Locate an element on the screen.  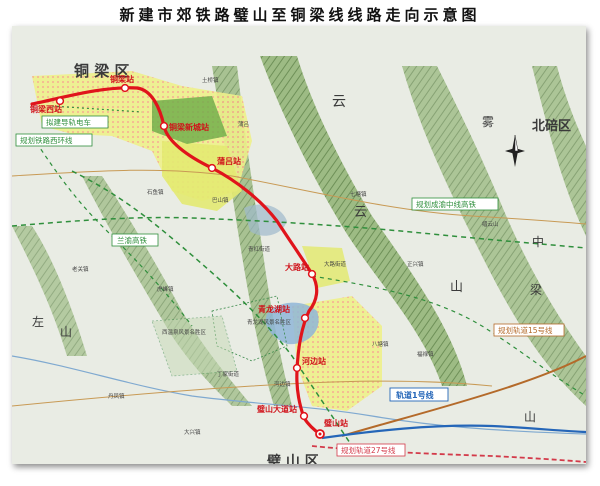
label-station-puluu: 蒲吕站 is located at coordinates (229, 161).